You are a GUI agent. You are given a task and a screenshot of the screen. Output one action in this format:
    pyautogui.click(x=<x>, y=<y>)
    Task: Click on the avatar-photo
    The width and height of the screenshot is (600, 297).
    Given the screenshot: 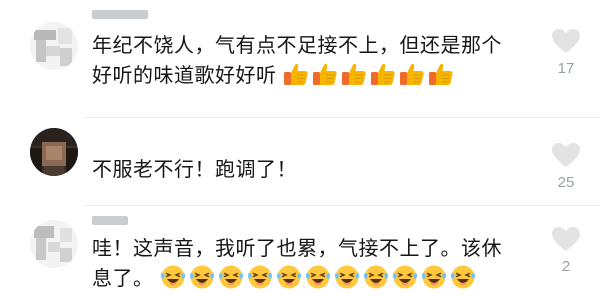 What is the action you would take?
    pyautogui.click(x=54, y=152)
    